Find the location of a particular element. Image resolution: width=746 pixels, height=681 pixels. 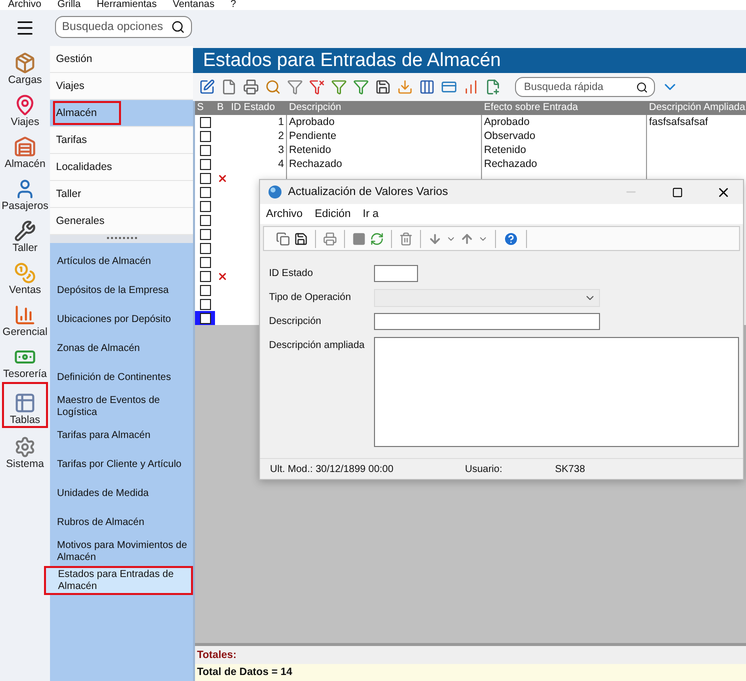

column-header: B is located at coordinates (222, 108).